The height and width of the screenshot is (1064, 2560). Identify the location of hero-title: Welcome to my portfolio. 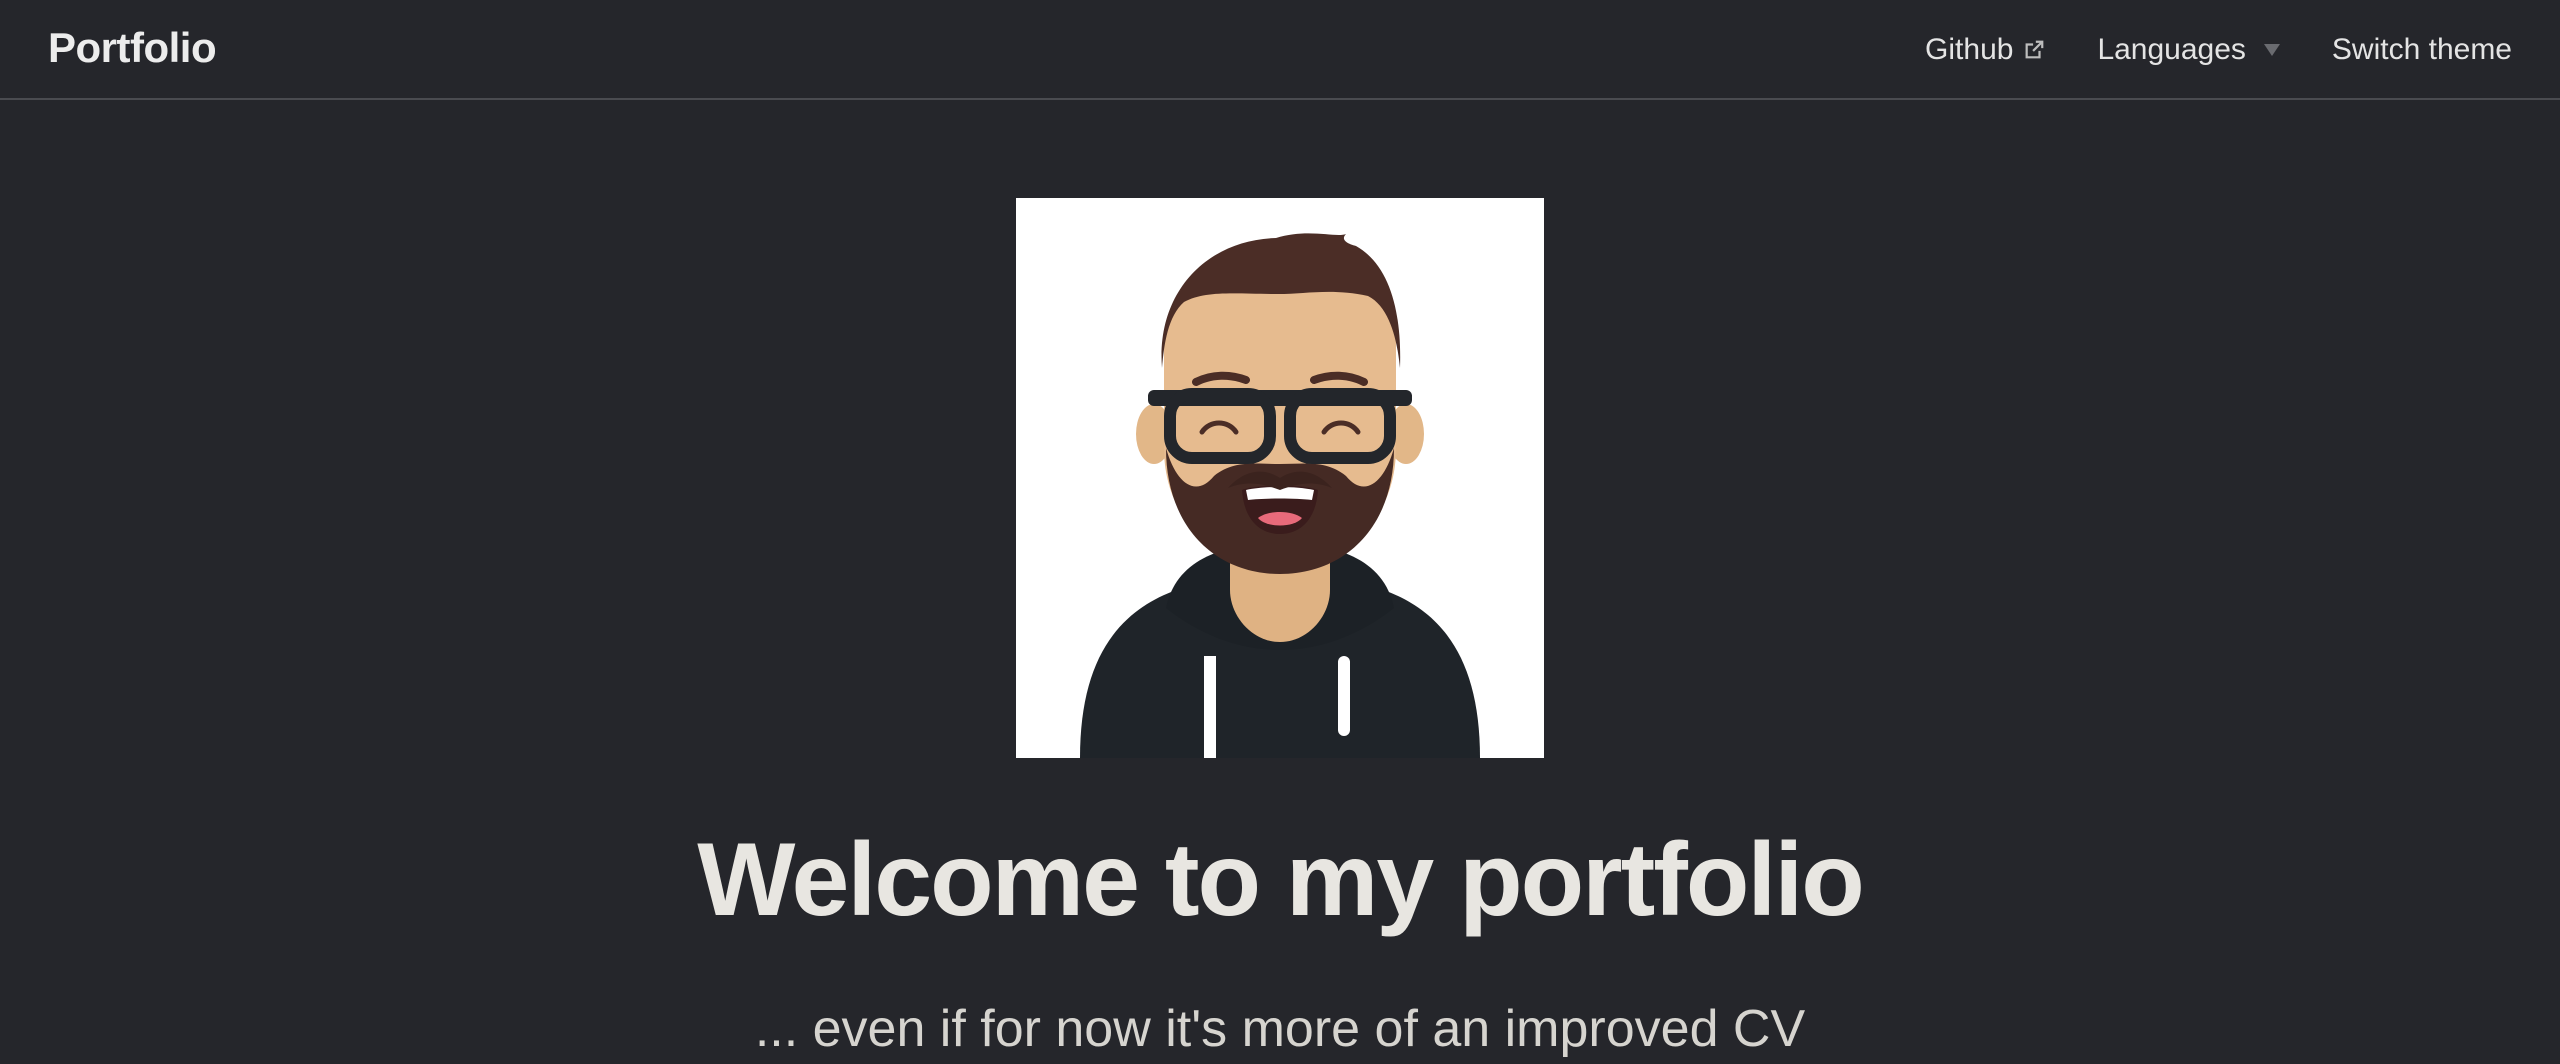
(1281, 880).